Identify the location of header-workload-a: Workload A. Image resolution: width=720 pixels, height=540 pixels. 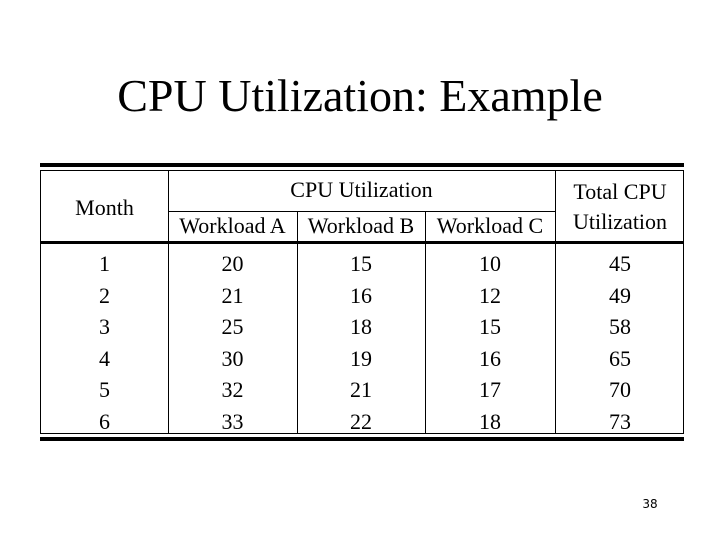
(232, 225).